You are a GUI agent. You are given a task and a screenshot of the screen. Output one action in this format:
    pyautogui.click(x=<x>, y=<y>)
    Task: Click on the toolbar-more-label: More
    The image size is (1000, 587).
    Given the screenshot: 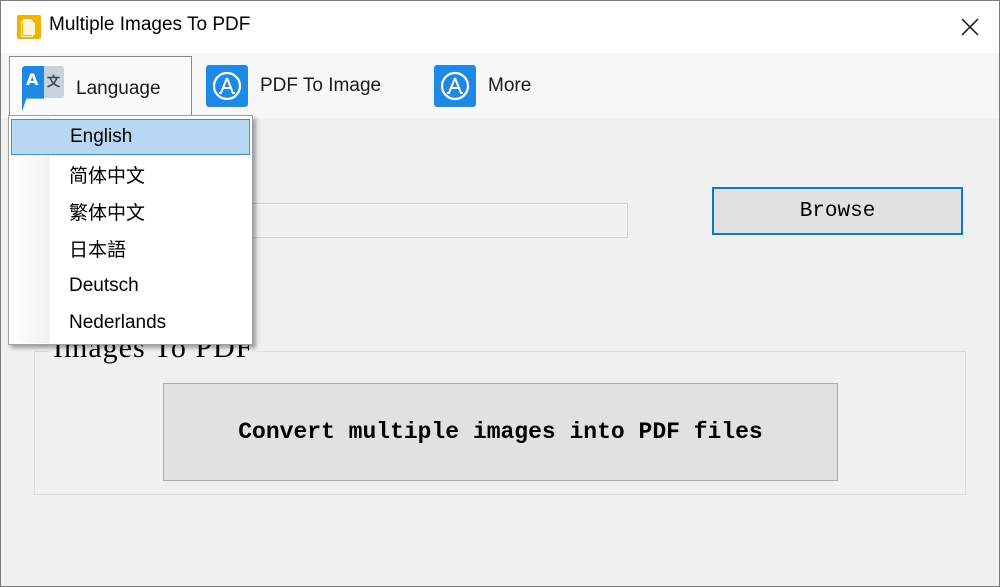 What is the action you would take?
    pyautogui.click(x=510, y=85)
    